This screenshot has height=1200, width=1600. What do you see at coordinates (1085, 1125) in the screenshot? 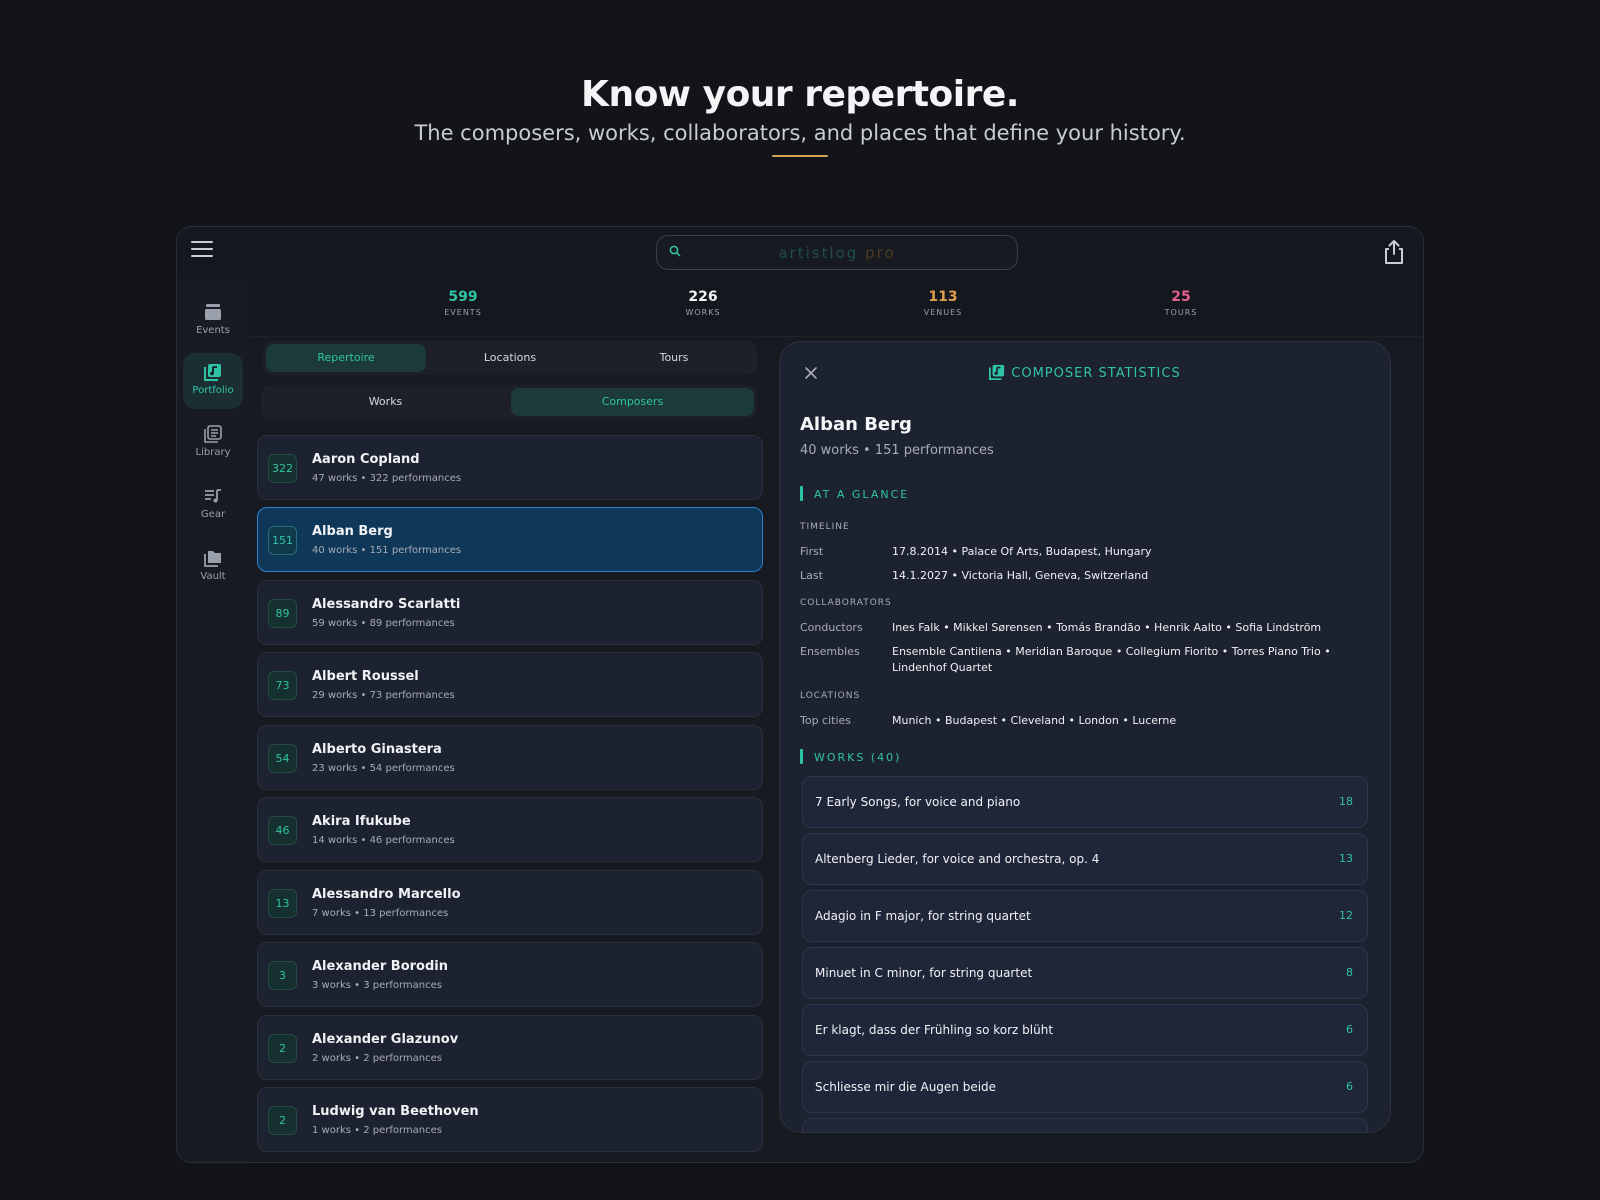
I see `work-row-partial` at bounding box center [1085, 1125].